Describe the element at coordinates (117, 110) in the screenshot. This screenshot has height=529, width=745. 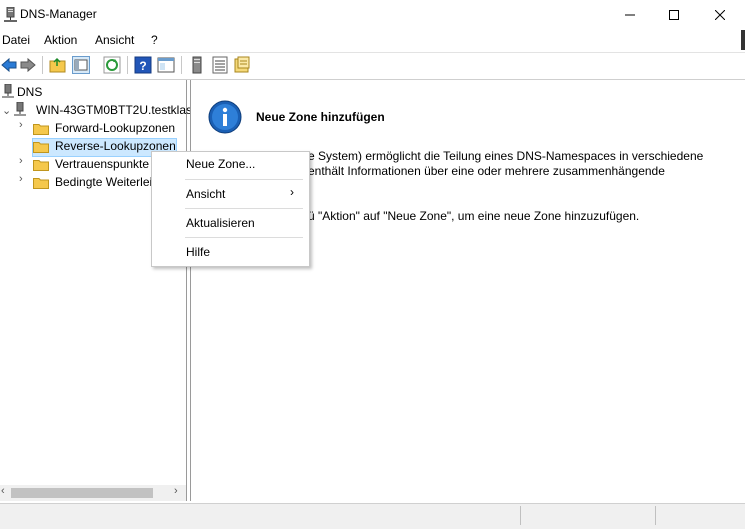
I see `tree-item-server: WIN-43GTM0BTT2U.testklass` at that location.